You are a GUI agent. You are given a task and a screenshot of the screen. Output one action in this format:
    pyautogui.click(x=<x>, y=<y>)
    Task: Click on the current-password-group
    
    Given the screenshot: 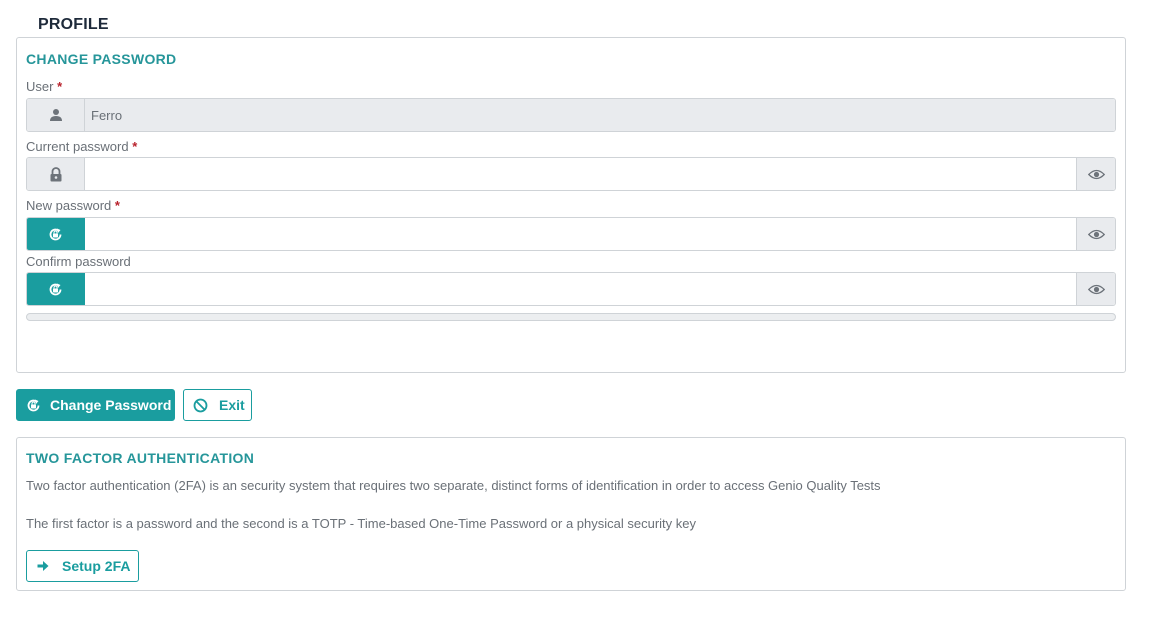 What is the action you would take?
    pyautogui.click(x=571, y=174)
    